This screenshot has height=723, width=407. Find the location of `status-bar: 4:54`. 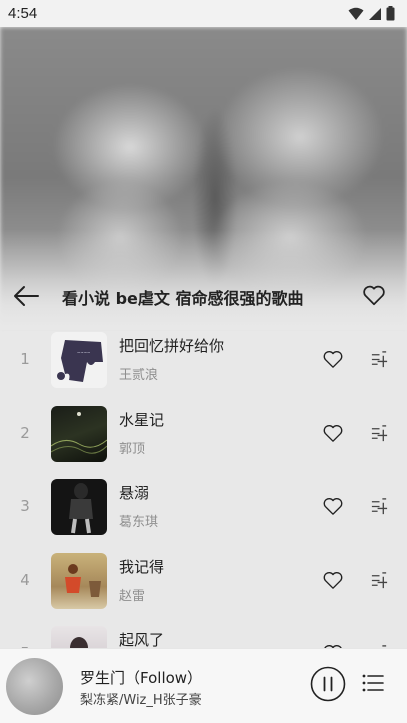

status-bar: 4:54 is located at coordinates (203, 13).